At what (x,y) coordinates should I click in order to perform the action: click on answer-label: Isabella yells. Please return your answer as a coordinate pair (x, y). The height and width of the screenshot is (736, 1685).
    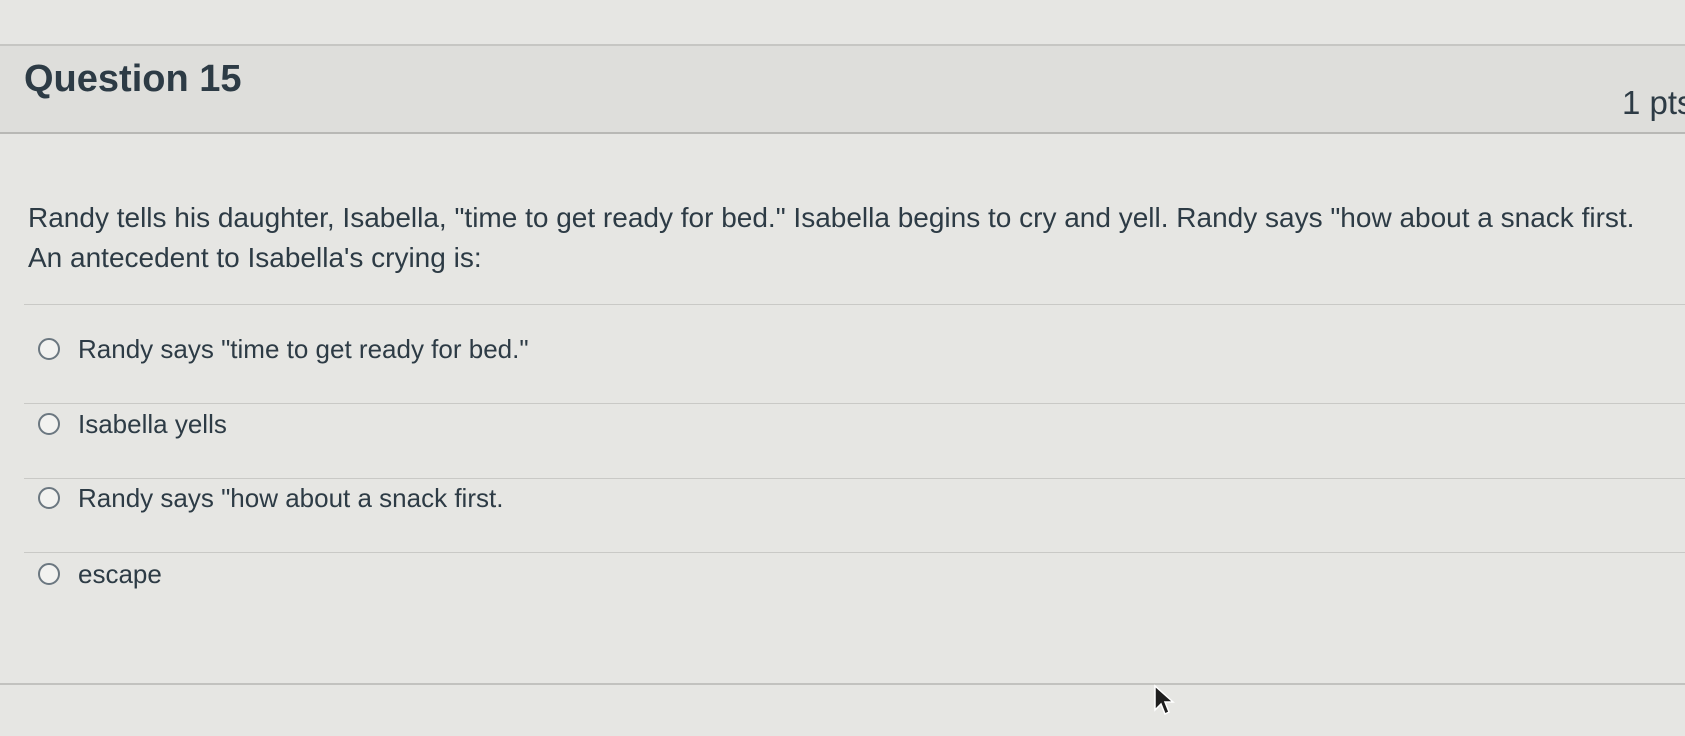
    Looking at the image, I should click on (152, 423).